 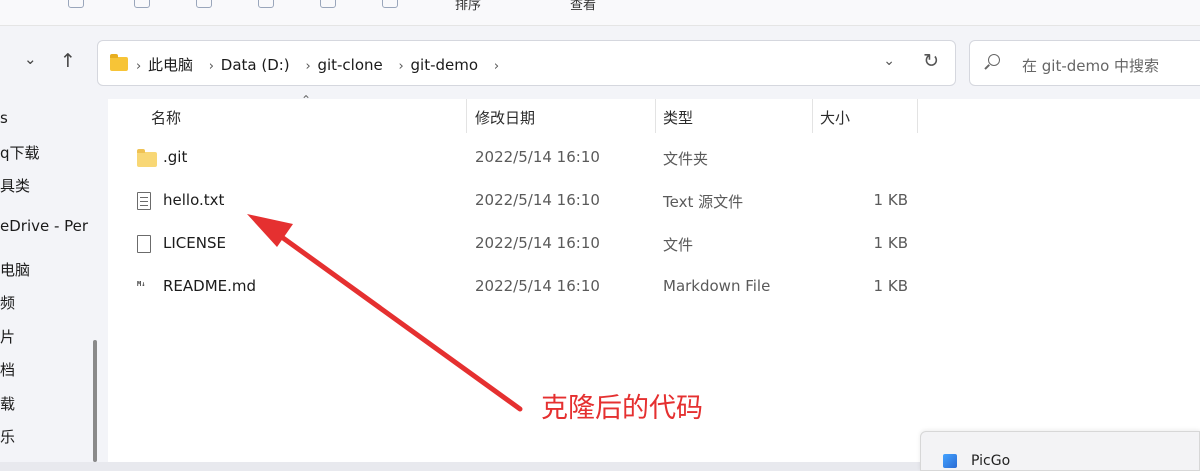 What do you see at coordinates (144, 244) in the screenshot?
I see `file-icon` at bounding box center [144, 244].